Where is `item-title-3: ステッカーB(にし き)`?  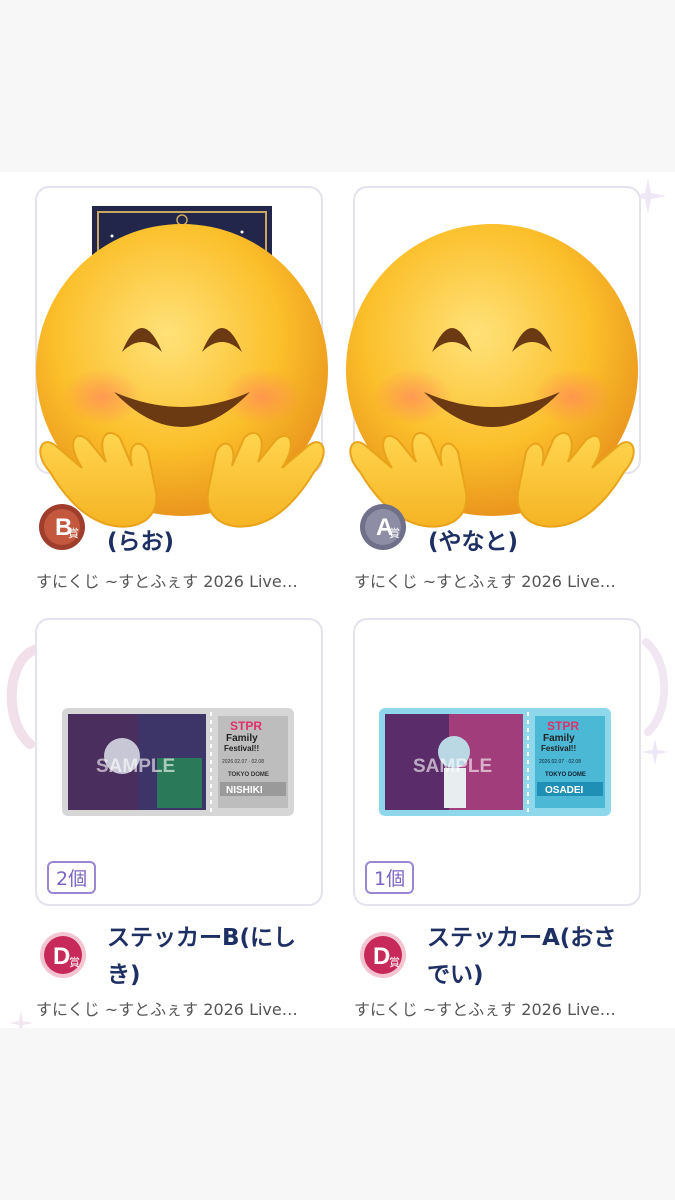 item-title-3: ステッカーB(にし き) is located at coordinates (212, 957).